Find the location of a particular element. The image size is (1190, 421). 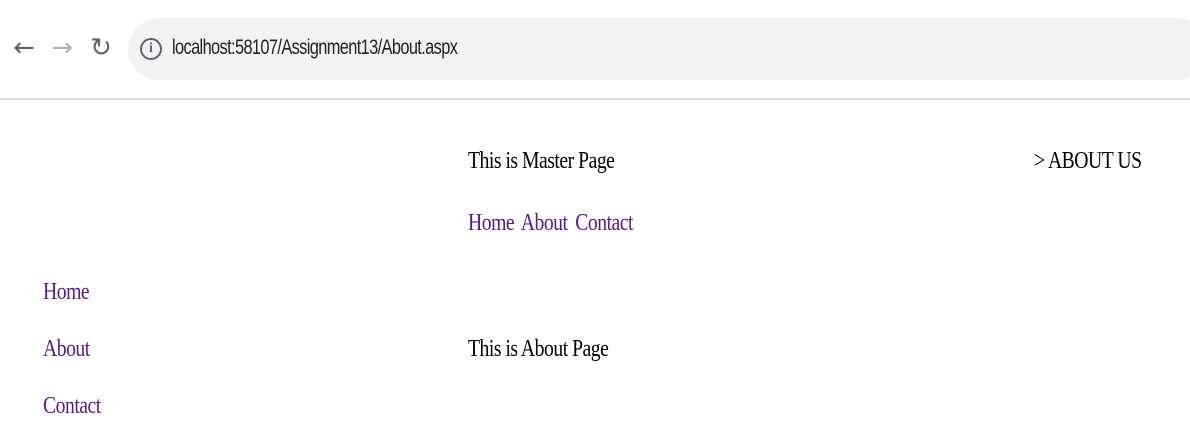

arrow-left-icon: ← is located at coordinates (24, 48).